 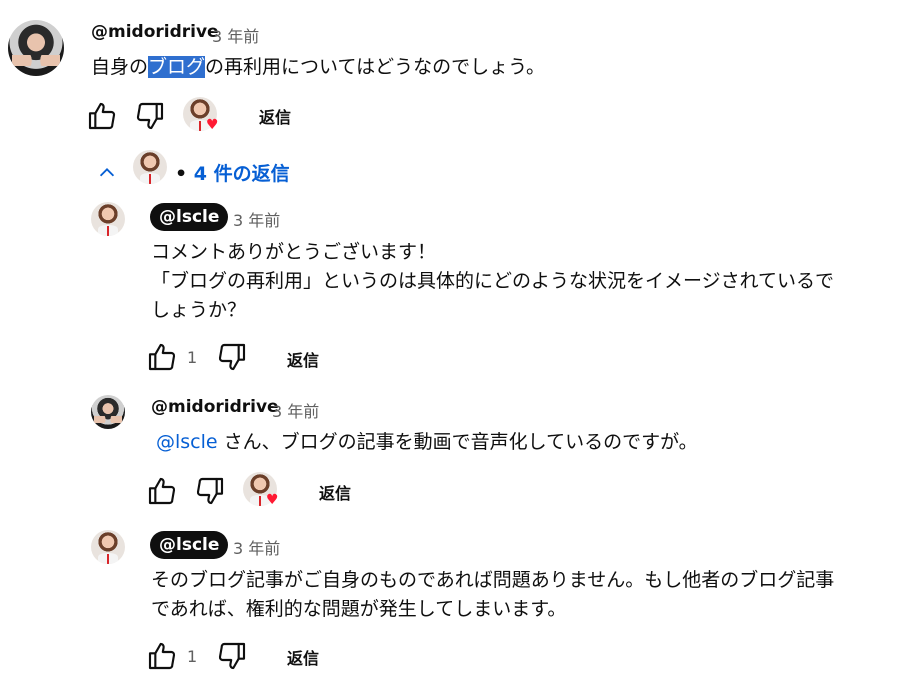 I want to click on reply-text-part: さん、ブログの記事を動画で音声化しているのですが。, so click(x=457, y=442).